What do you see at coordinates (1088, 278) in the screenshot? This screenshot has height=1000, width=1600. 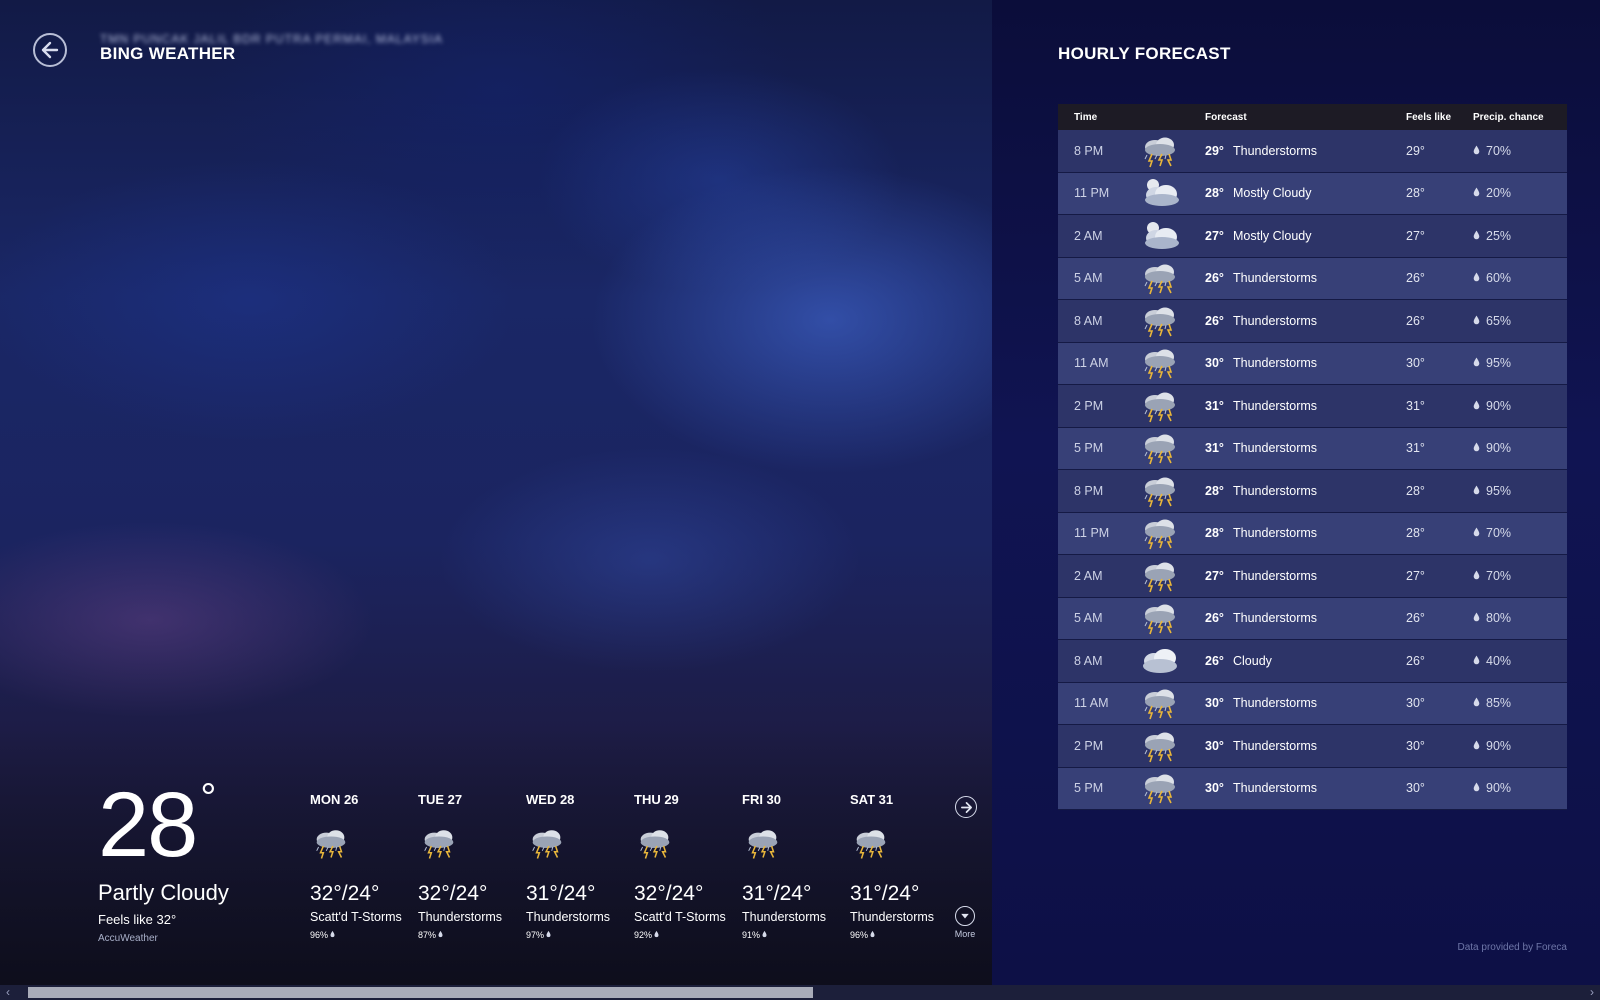 I see `hour-time: 5 AM` at bounding box center [1088, 278].